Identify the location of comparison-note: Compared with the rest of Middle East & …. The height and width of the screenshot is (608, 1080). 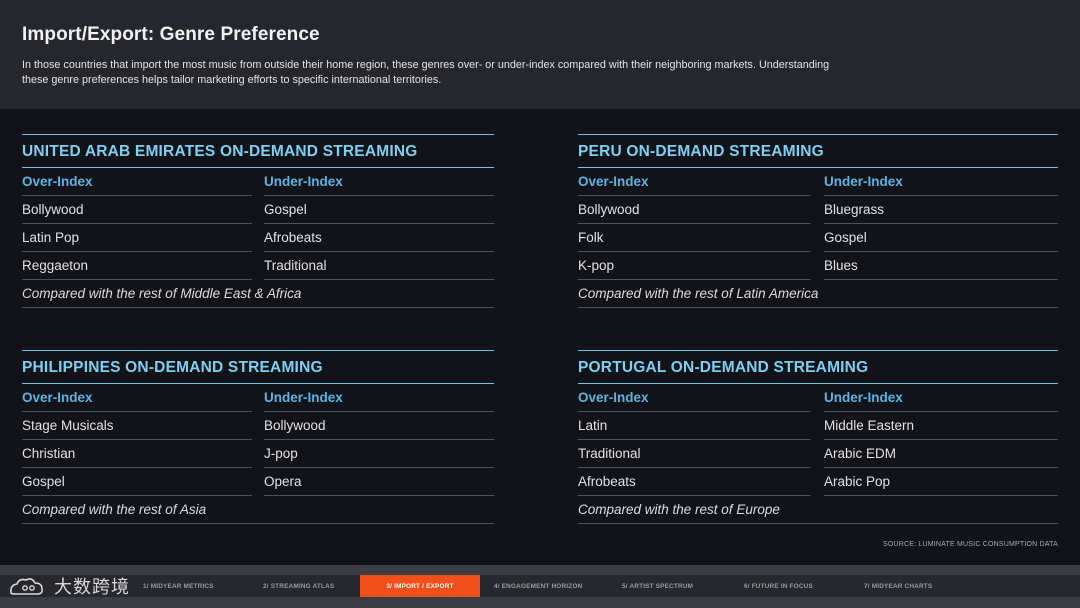
(258, 294).